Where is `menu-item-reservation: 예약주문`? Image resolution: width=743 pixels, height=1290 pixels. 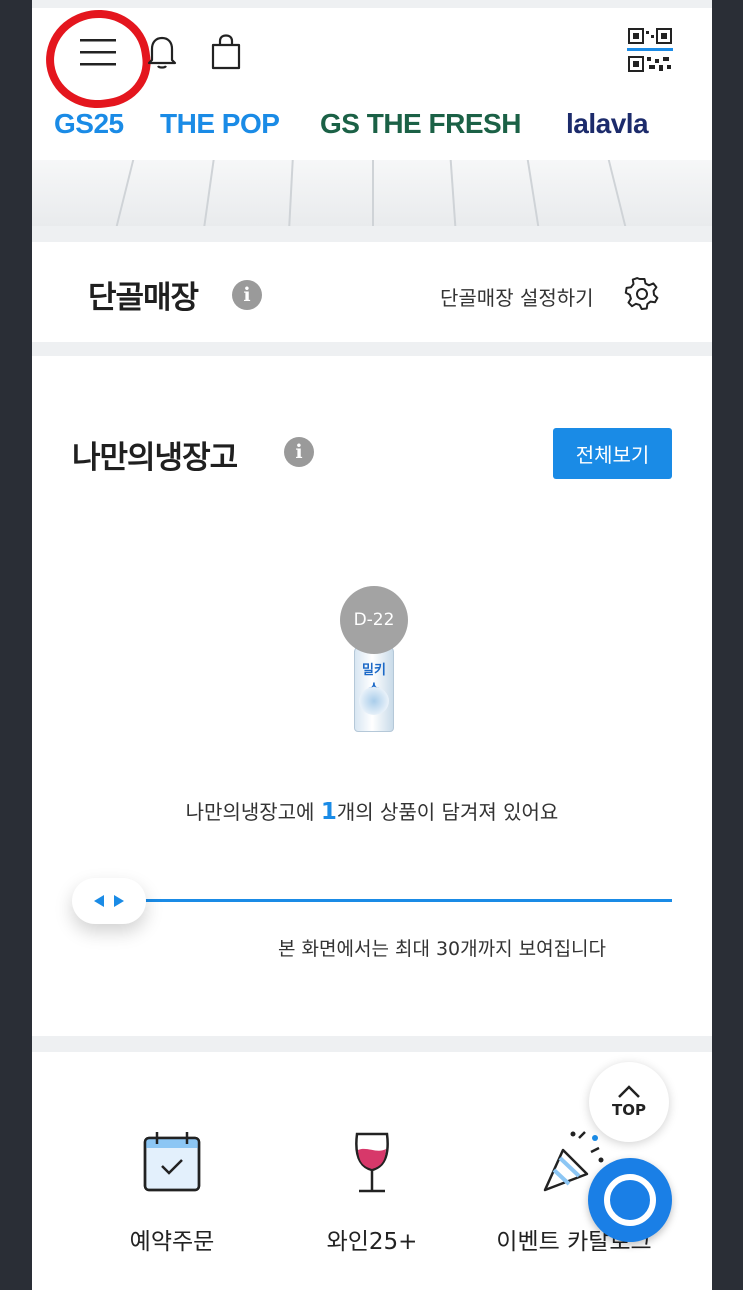 menu-item-reservation: 예약주문 is located at coordinates (172, 1197).